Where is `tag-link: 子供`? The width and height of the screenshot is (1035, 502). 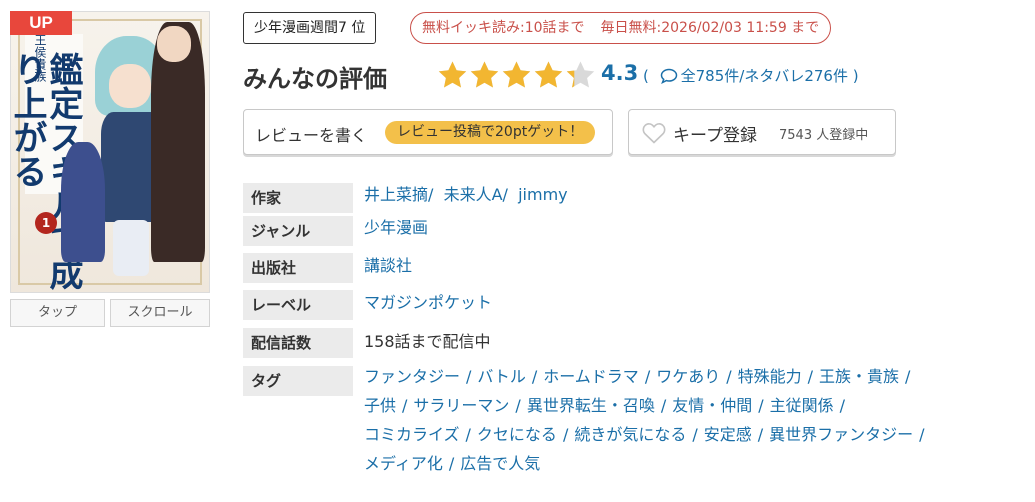 tag-link: 子供 is located at coordinates (380, 405).